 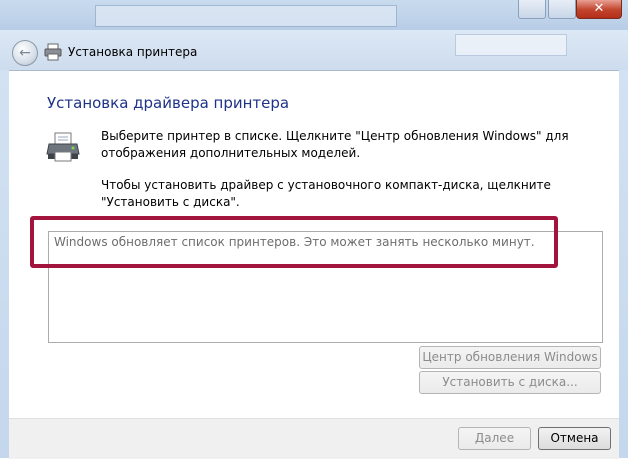 What do you see at coordinates (532, 9) in the screenshot?
I see `background-minimize-button` at bounding box center [532, 9].